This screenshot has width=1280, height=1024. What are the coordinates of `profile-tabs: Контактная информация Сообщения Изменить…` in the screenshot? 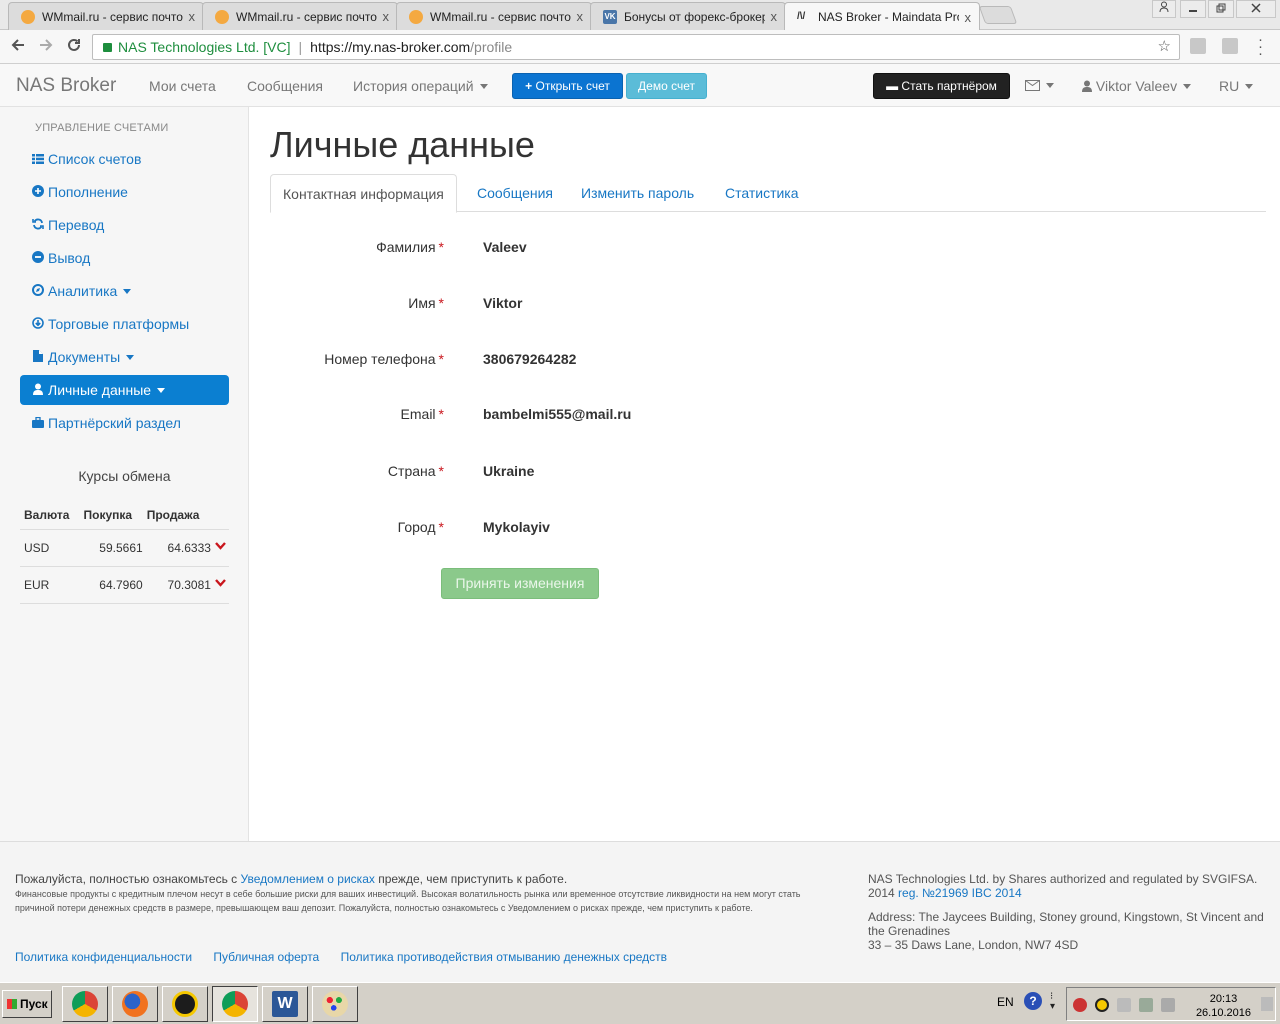 It's located at (768, 193).